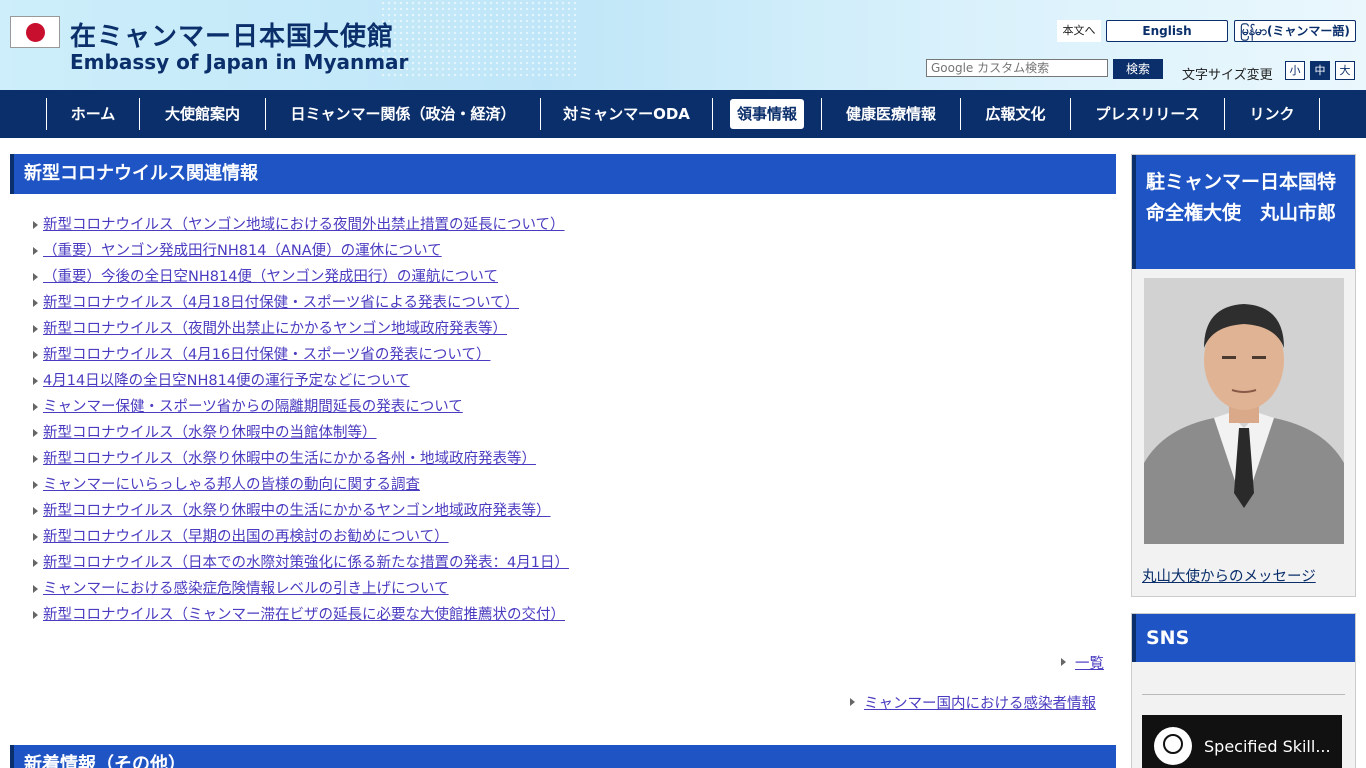  What do you see at coordinates (891, 114) in the screenshot?
I see `nav-medical-info: 健康医療情報` at bounding box center [891, 114].